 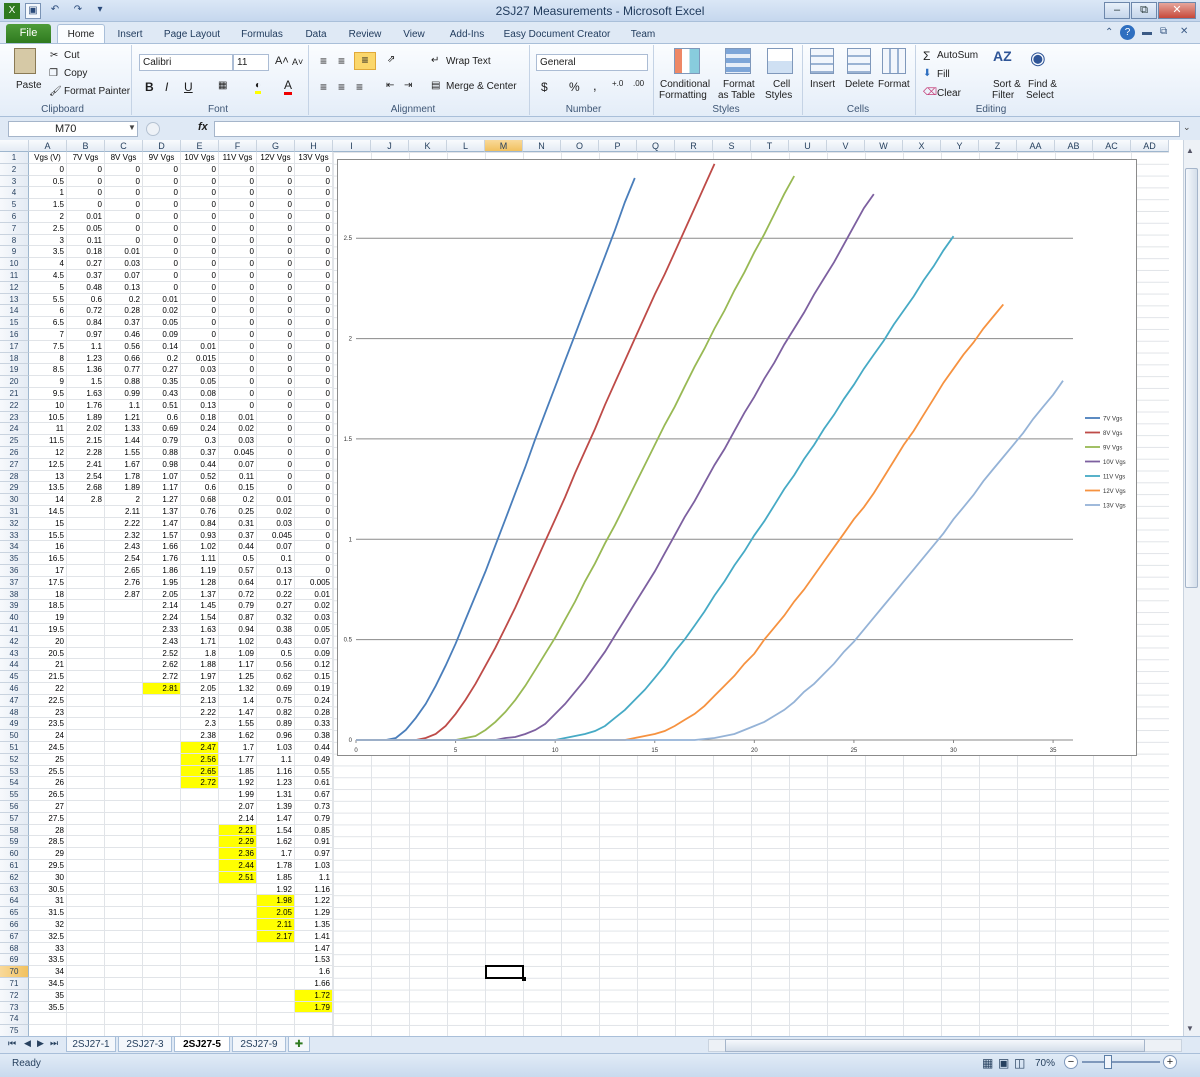 What do you see at coordinates (316, 34) in the screenshot?
I see `tab-data: Data` at bounding box center [316, 34].